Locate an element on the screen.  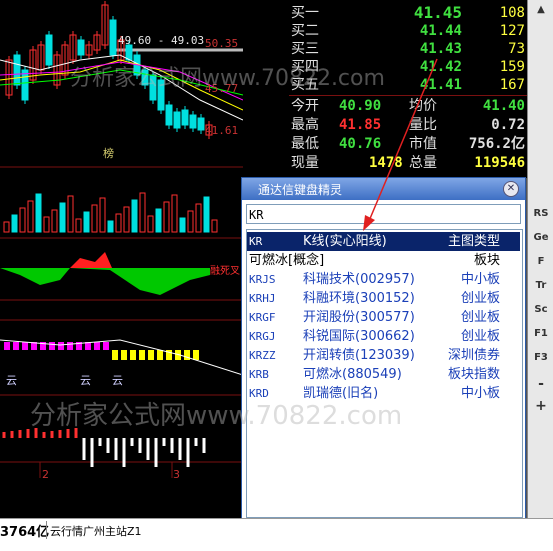
toolbar-ge-button: Ge is located at coordinates (540, 237).